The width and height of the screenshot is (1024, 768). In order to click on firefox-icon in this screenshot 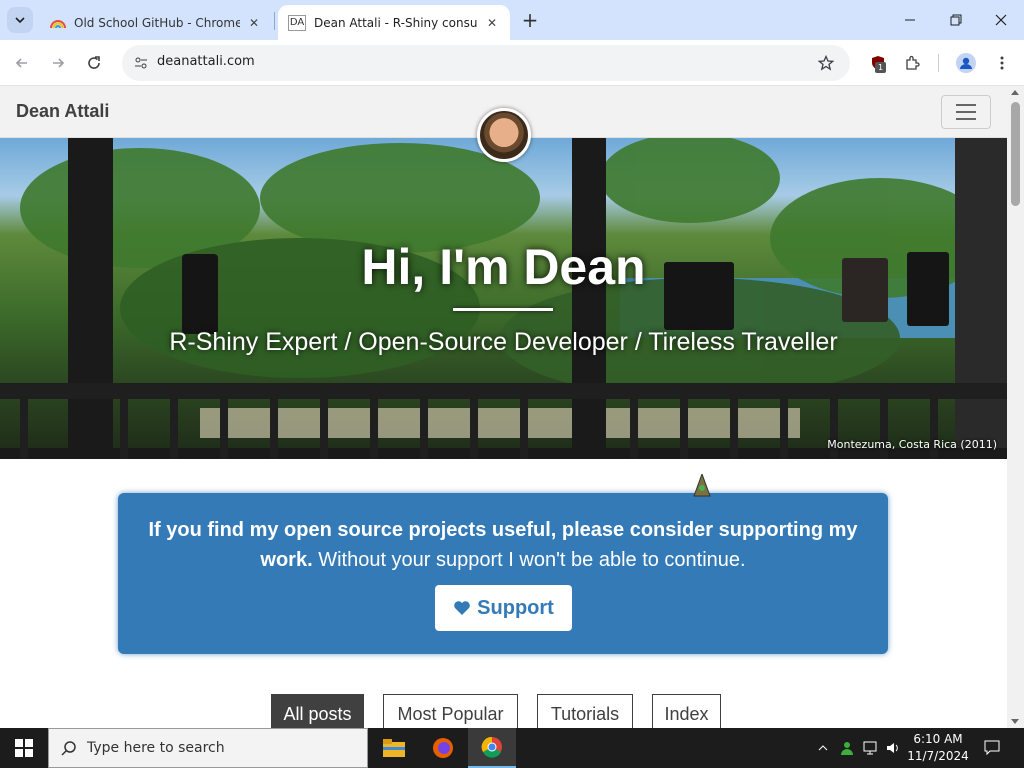, I will do `click(443, 748)`.